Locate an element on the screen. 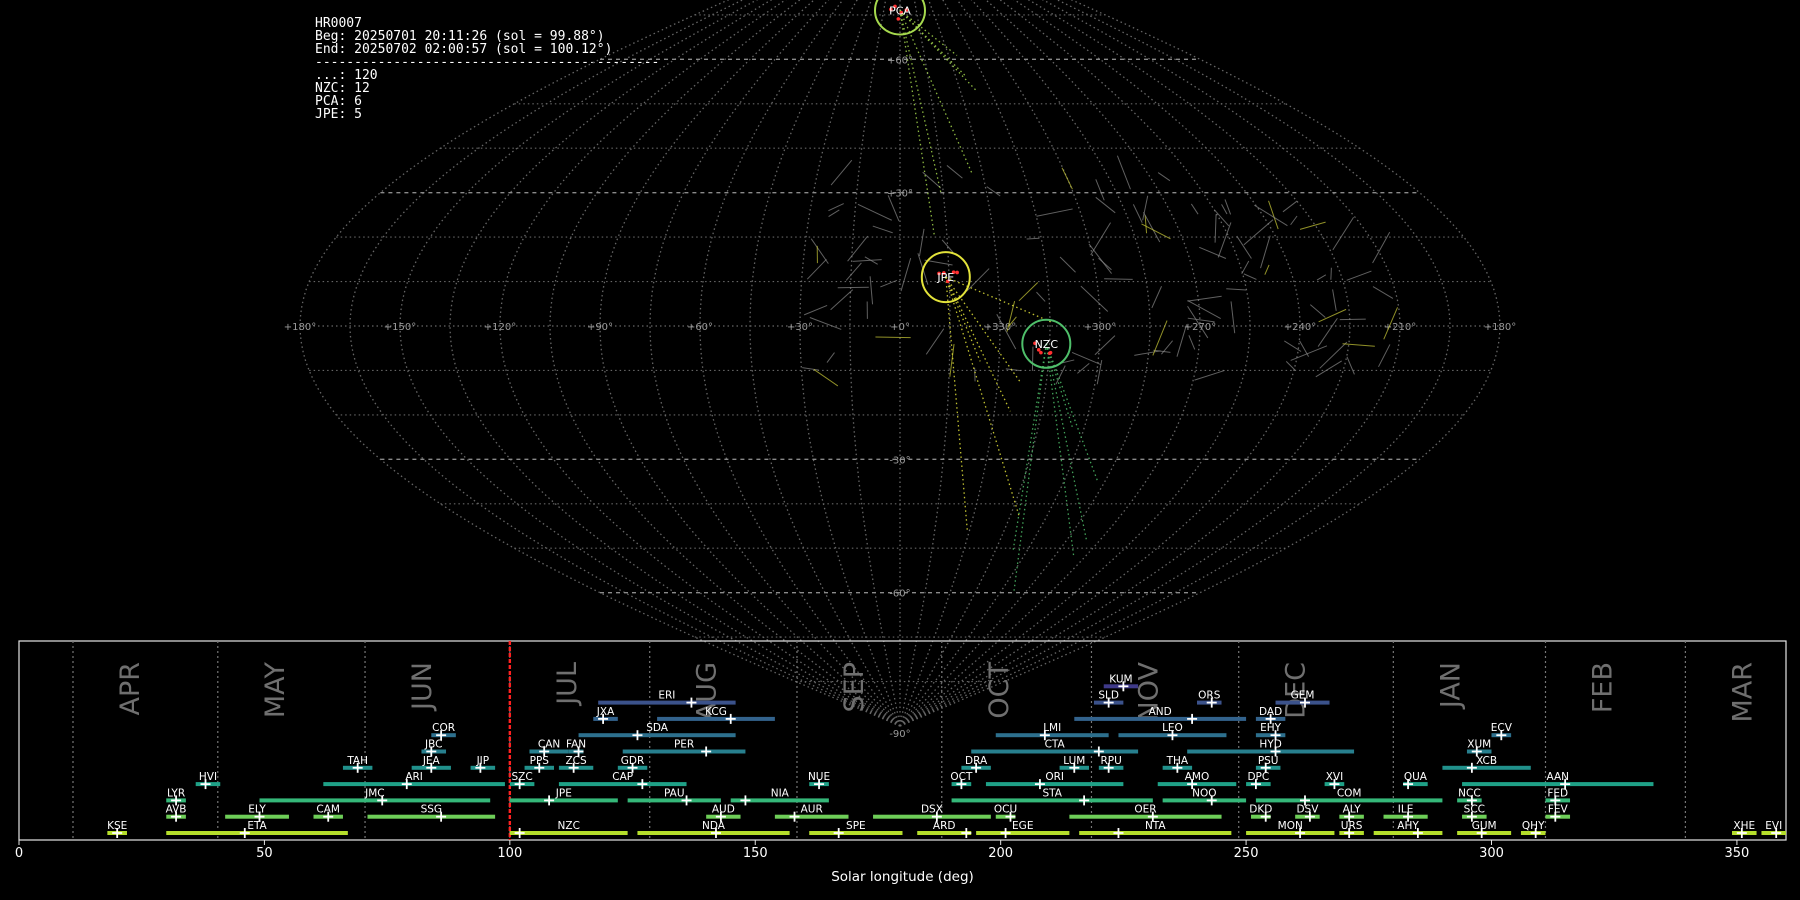  shower-label: URS is located at coordinates (1352, 826).